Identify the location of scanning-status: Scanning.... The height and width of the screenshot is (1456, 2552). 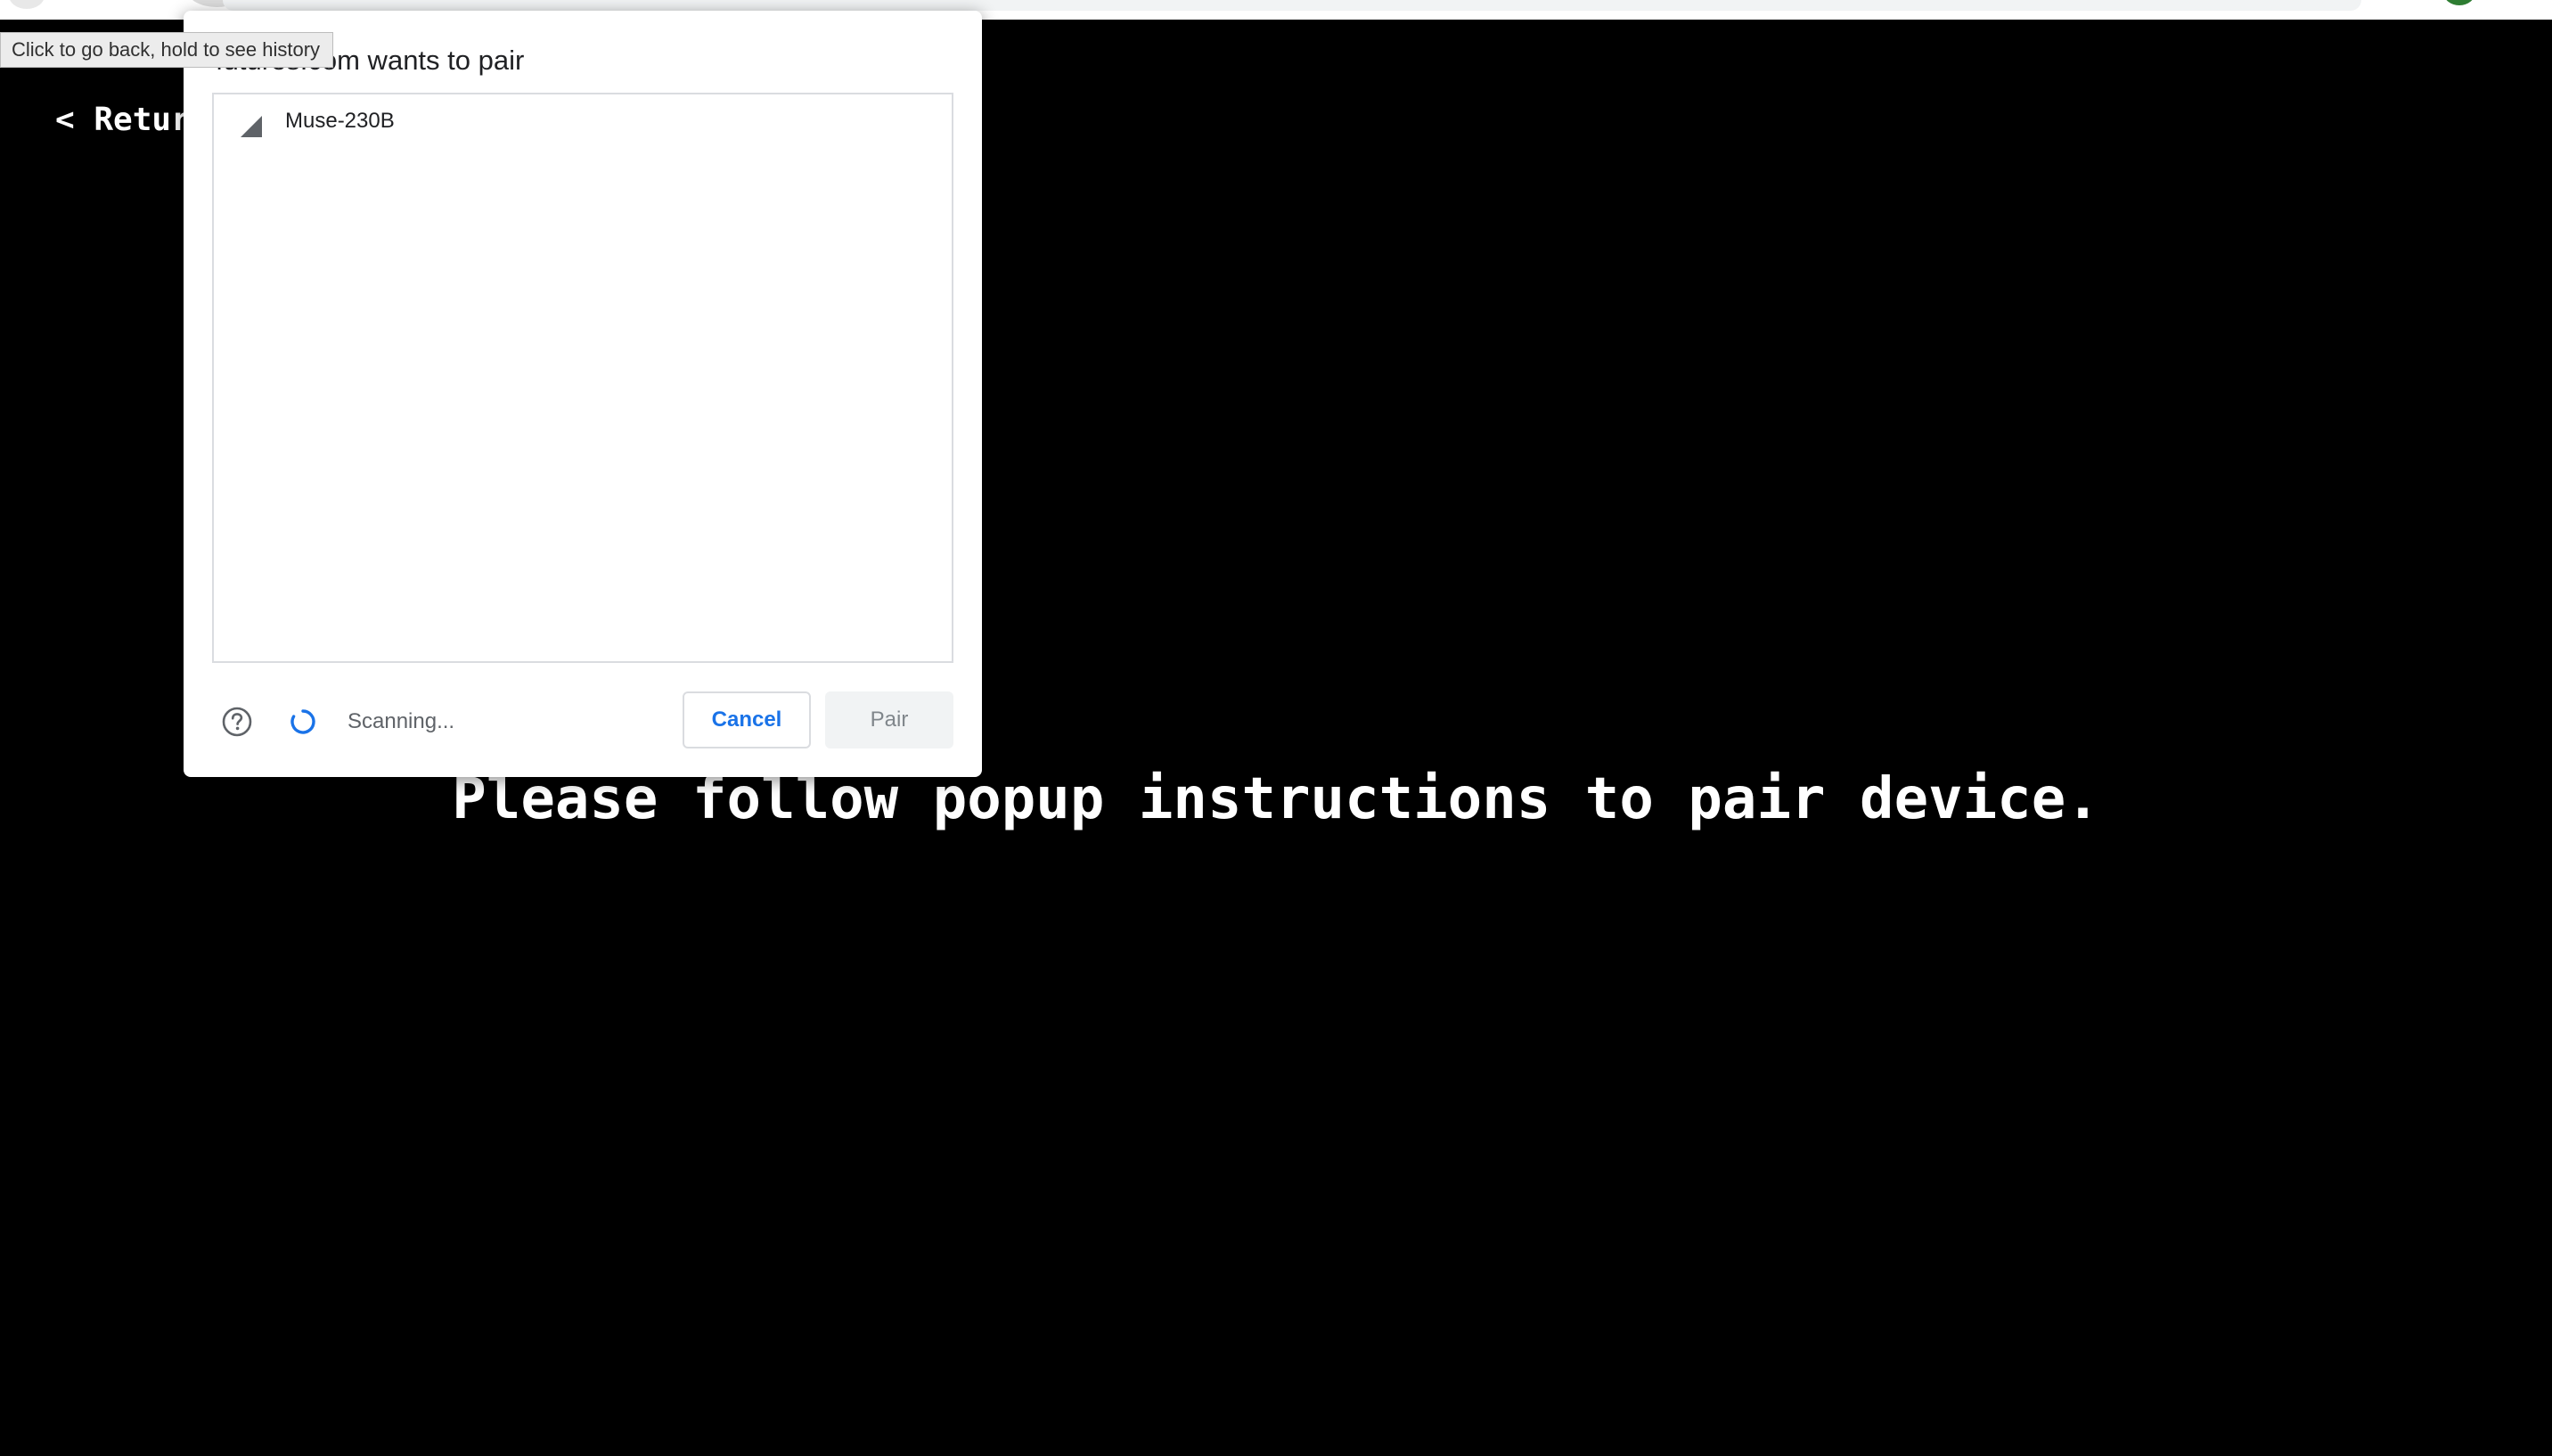
(402, 721).